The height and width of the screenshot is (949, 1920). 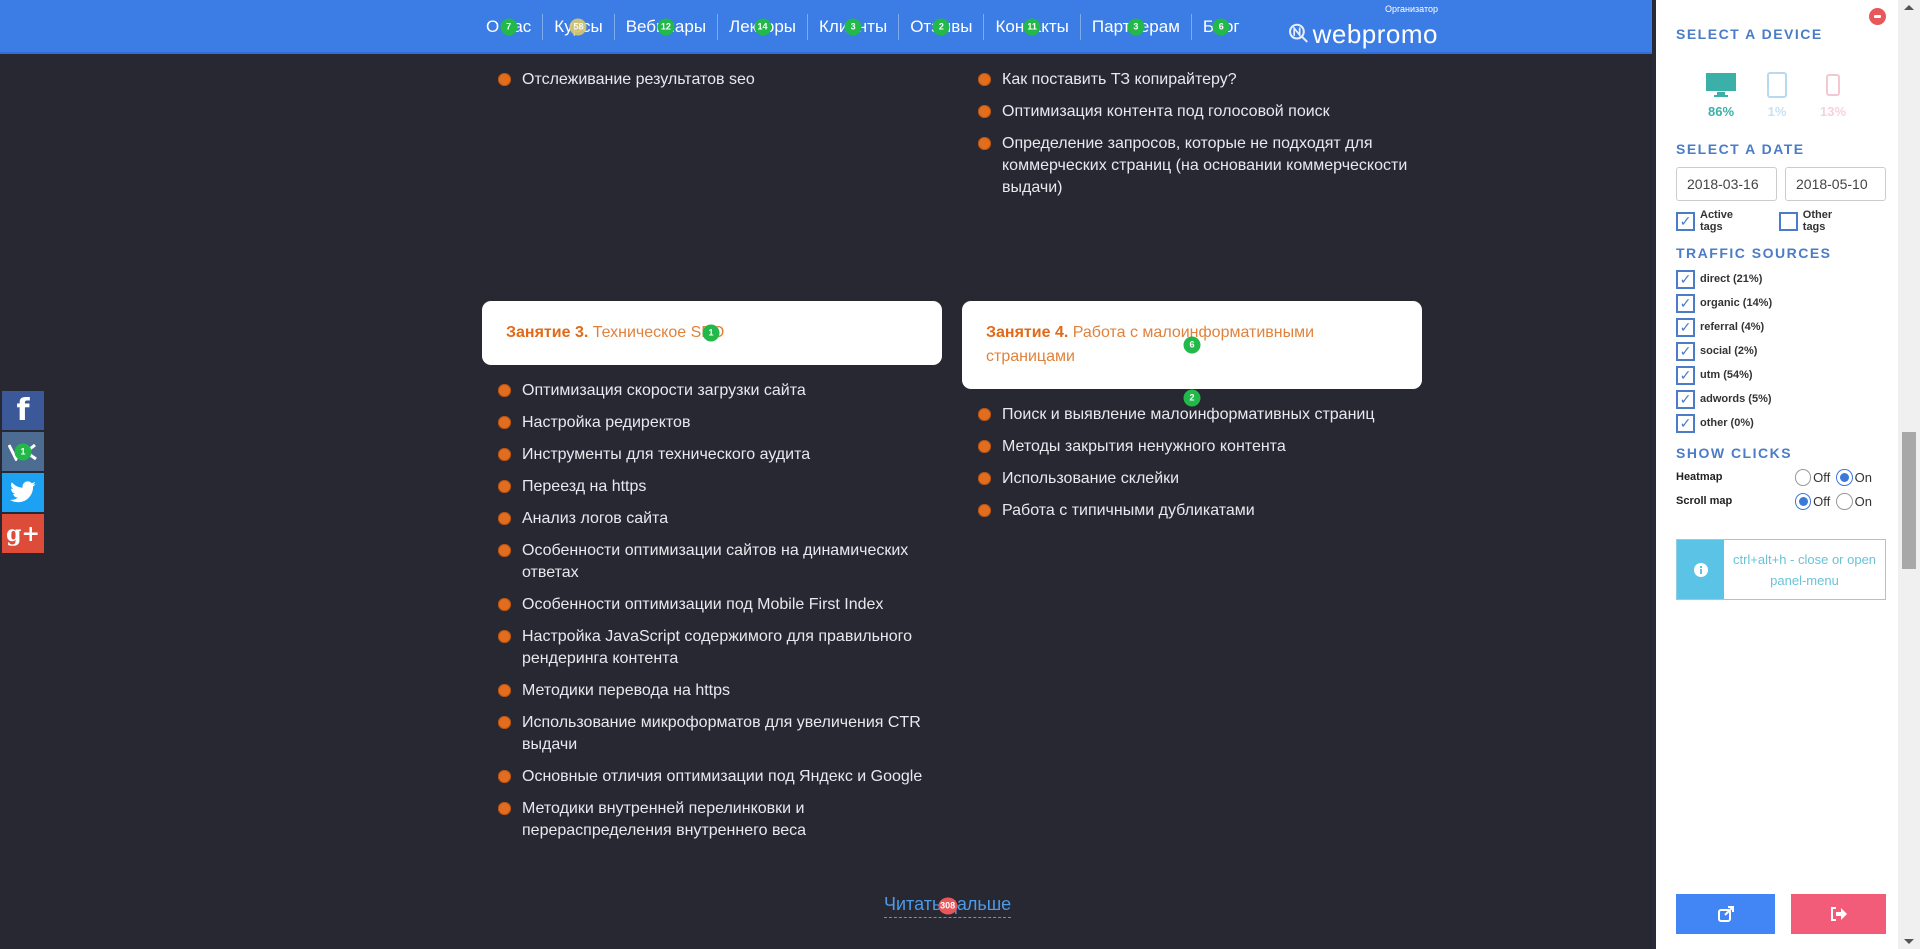 I want to click on shortcut-info-box: ctrl+alt+h - close or open panel-menu, so click(x=1781, y=569).